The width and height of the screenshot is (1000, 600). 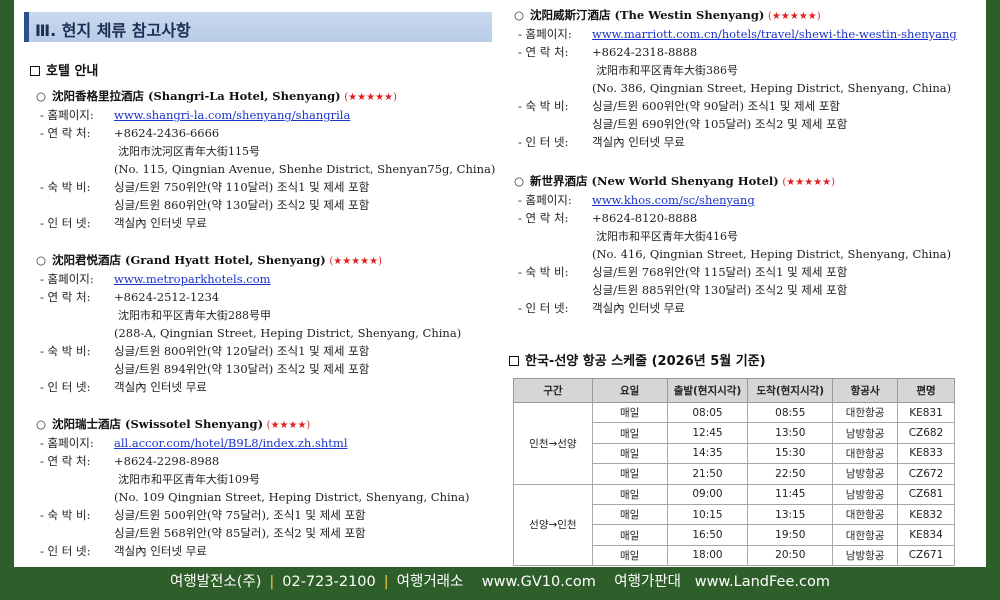 I want to click on table-cell: 남방항공, so click(x=865, y=555).